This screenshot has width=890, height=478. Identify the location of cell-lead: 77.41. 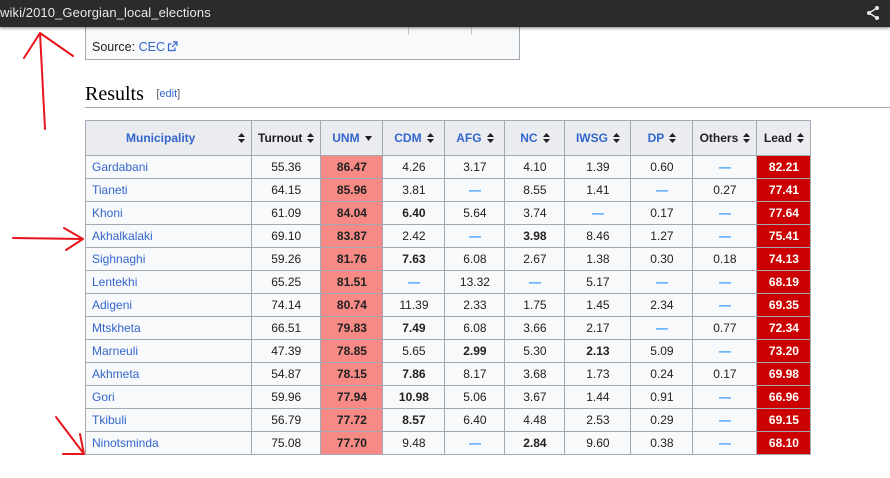
(784, 190).